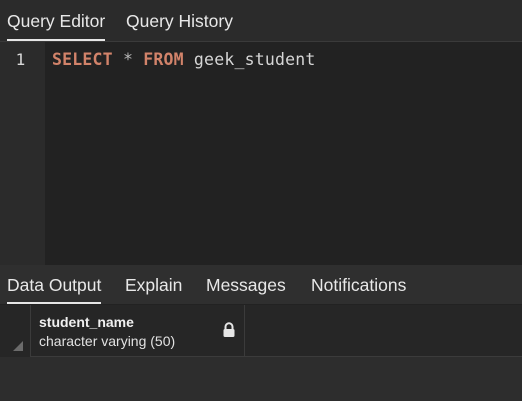 This screenshot has width=522, height=401. I want to click on code-line: SELECT * FROM geek_student, so click(184, 59).